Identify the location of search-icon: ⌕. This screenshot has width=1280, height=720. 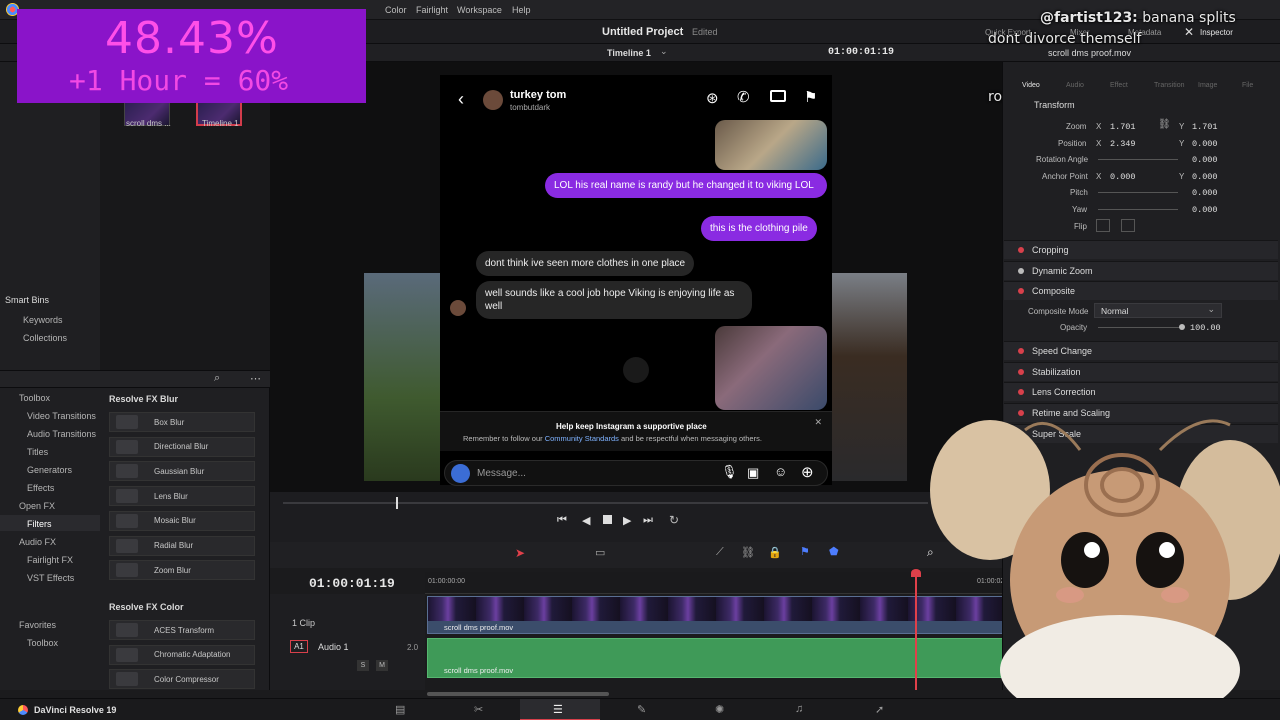
(217, 378).